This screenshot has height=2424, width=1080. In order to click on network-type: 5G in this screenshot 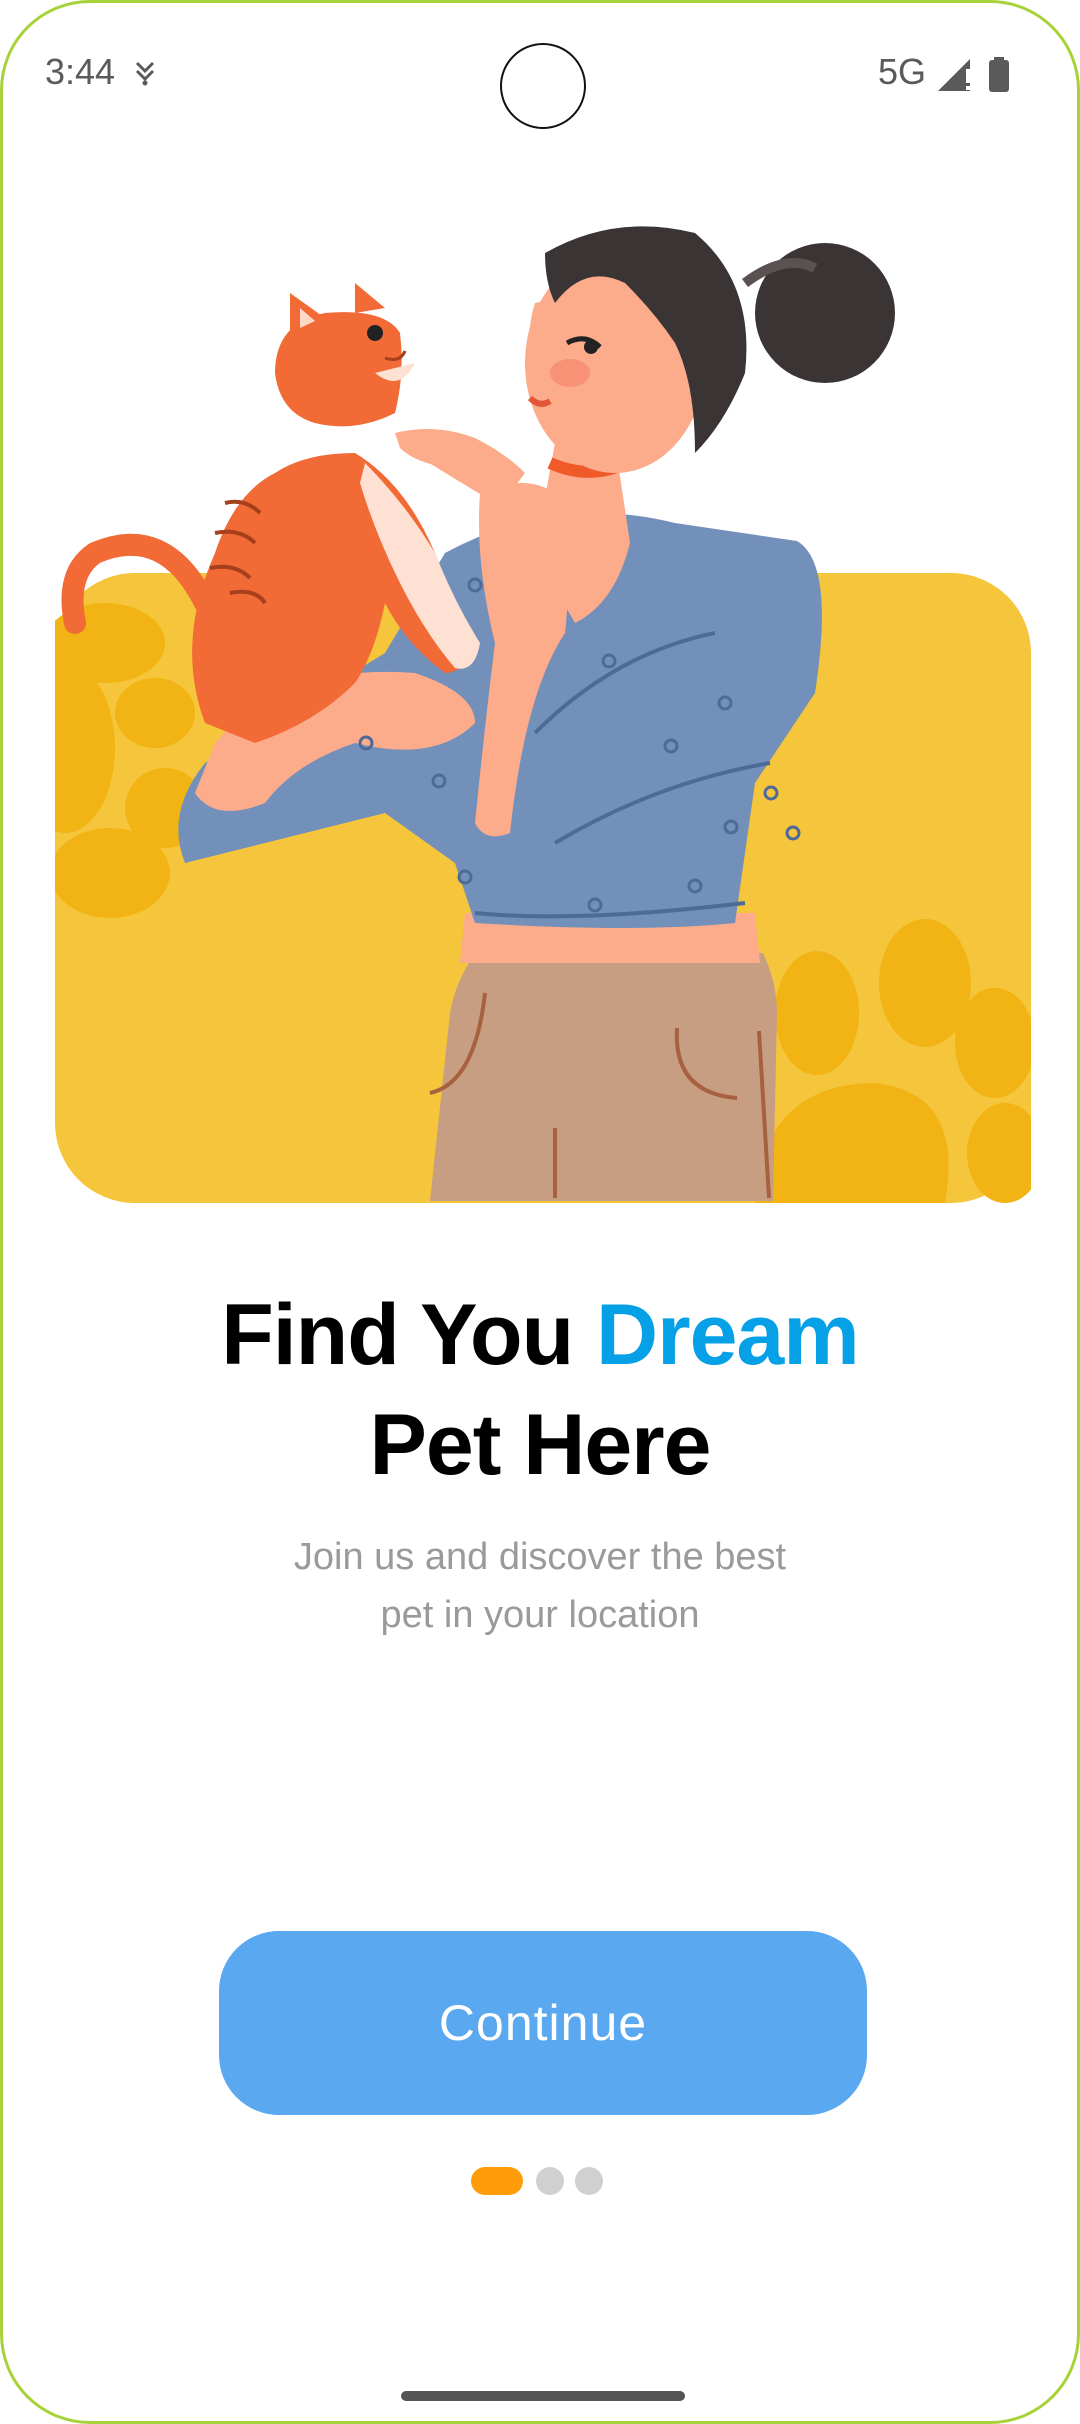, I will do `click(902, 71)`.